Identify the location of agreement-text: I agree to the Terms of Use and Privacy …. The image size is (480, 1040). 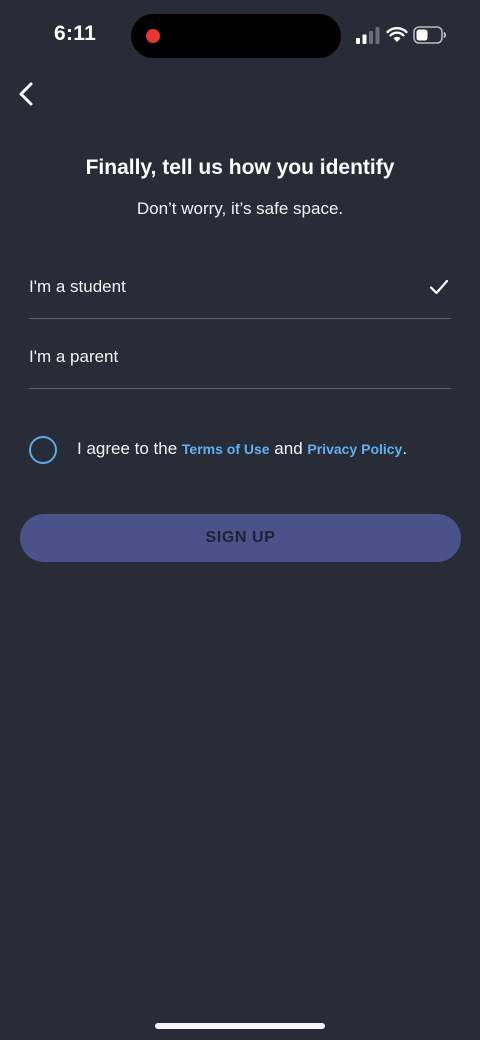
(242, 449).